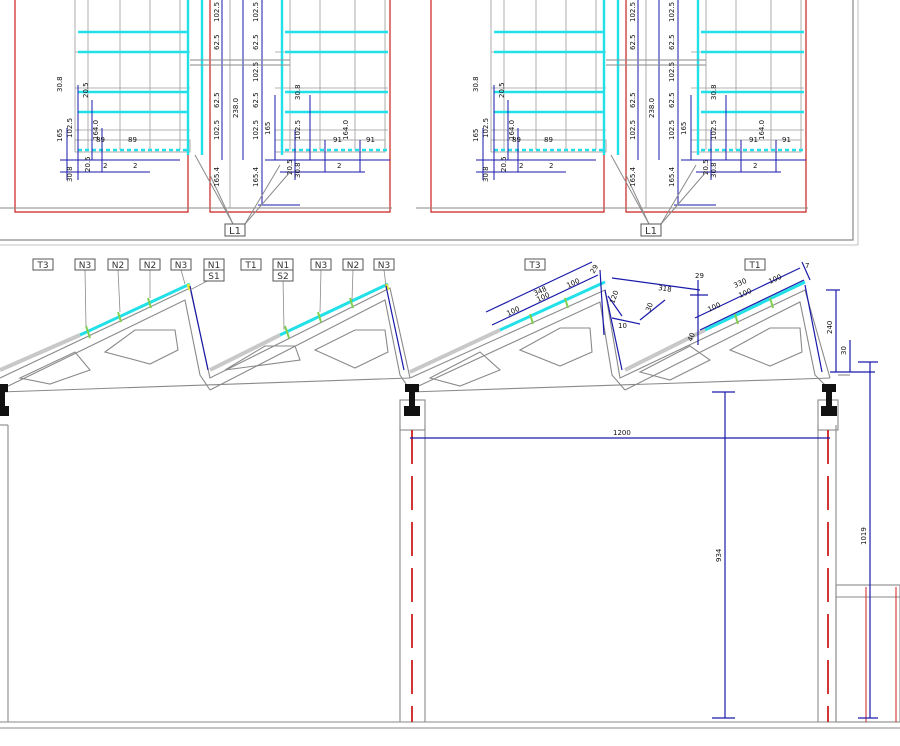 The height and width of the screenshot is (746, 900). I want to click on label-l1: L1, so click(235, 231).